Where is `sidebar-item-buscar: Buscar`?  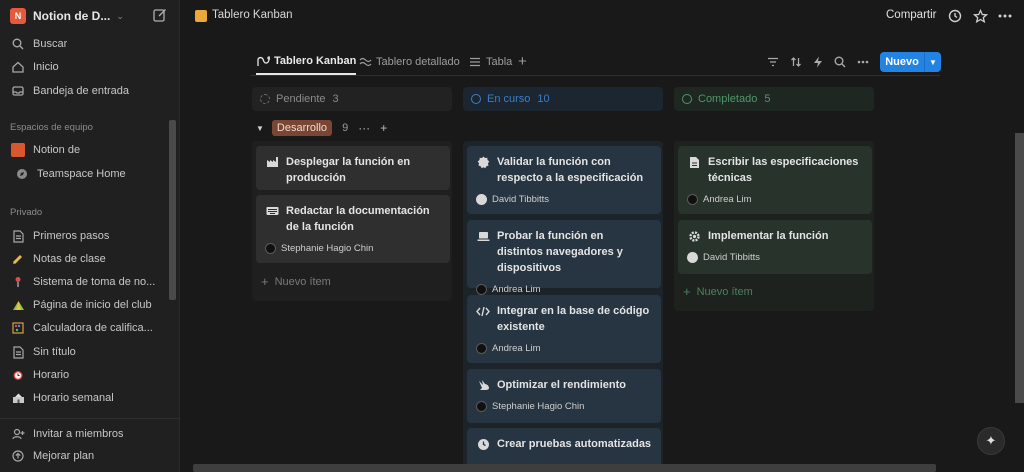
sidebar-item-buscar: Buscar is located at coordinates (90, 44).